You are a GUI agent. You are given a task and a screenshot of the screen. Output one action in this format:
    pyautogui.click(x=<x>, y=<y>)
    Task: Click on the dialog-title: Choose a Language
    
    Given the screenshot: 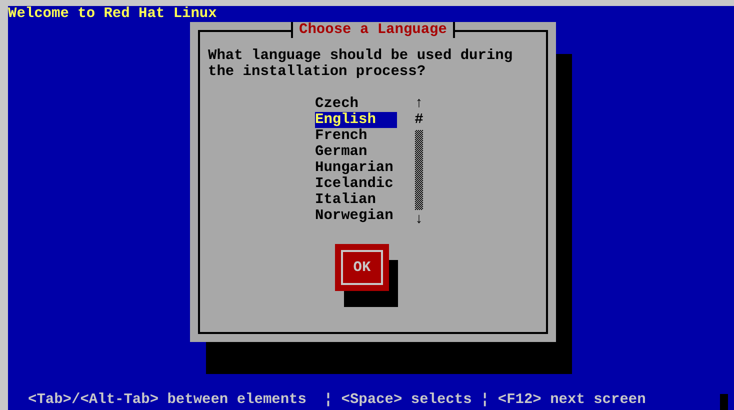 What is the action you would take?
    pyautogui.click(x=373, y=30)
    